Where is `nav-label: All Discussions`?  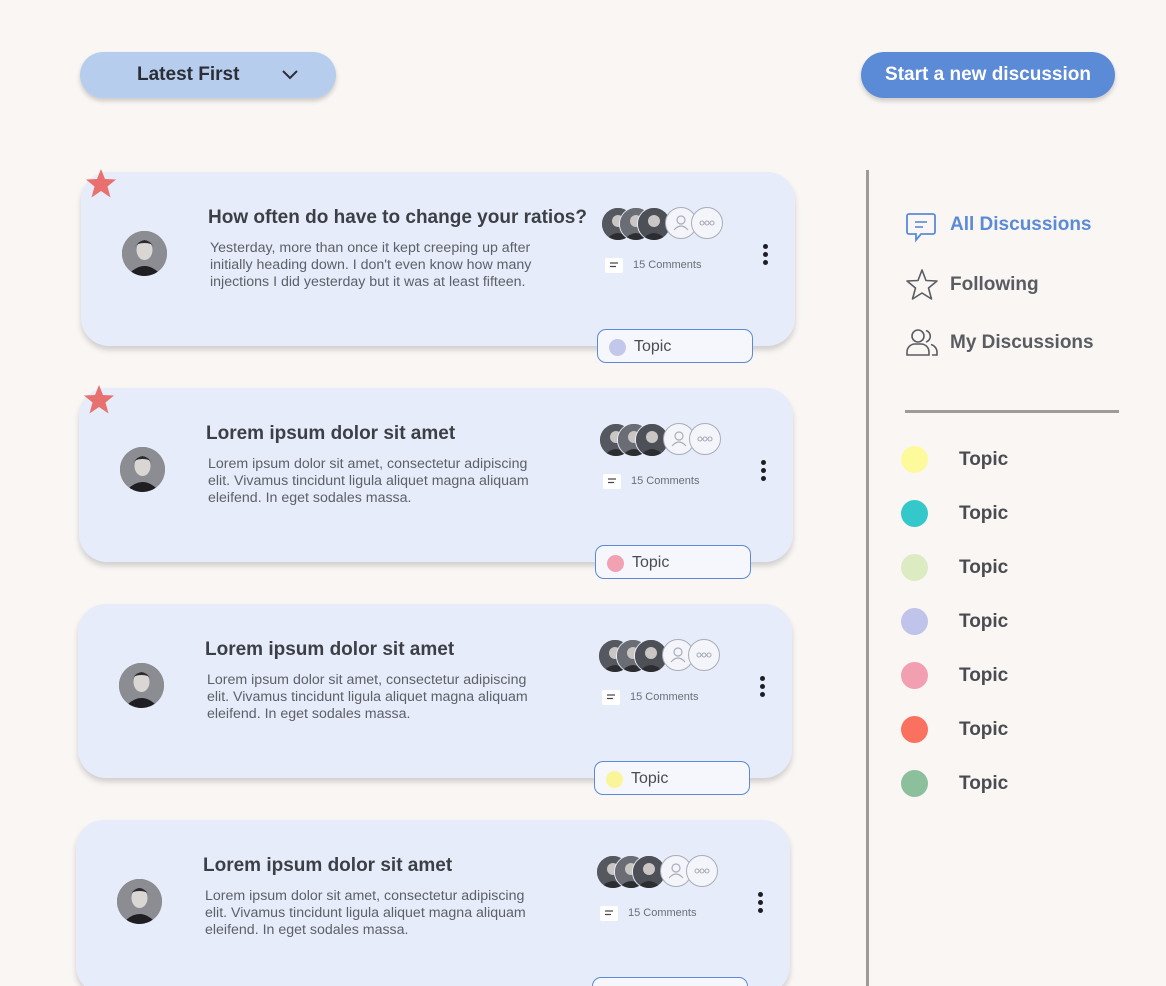
nav-label: All Discussions is located at coordinates (1021, 224).